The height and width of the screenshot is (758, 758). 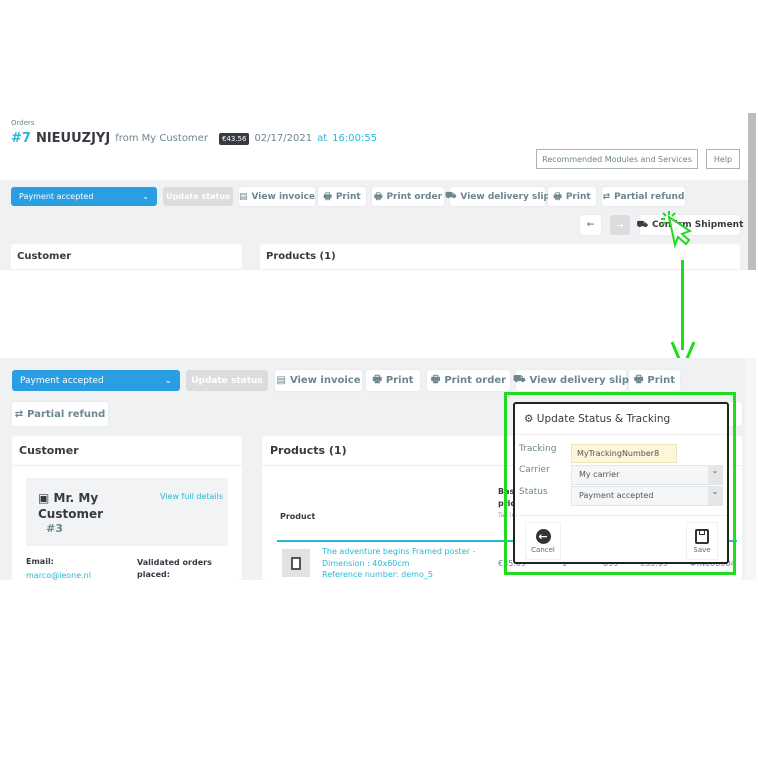 I want to click on save-icon, so click(x=702, y=536).